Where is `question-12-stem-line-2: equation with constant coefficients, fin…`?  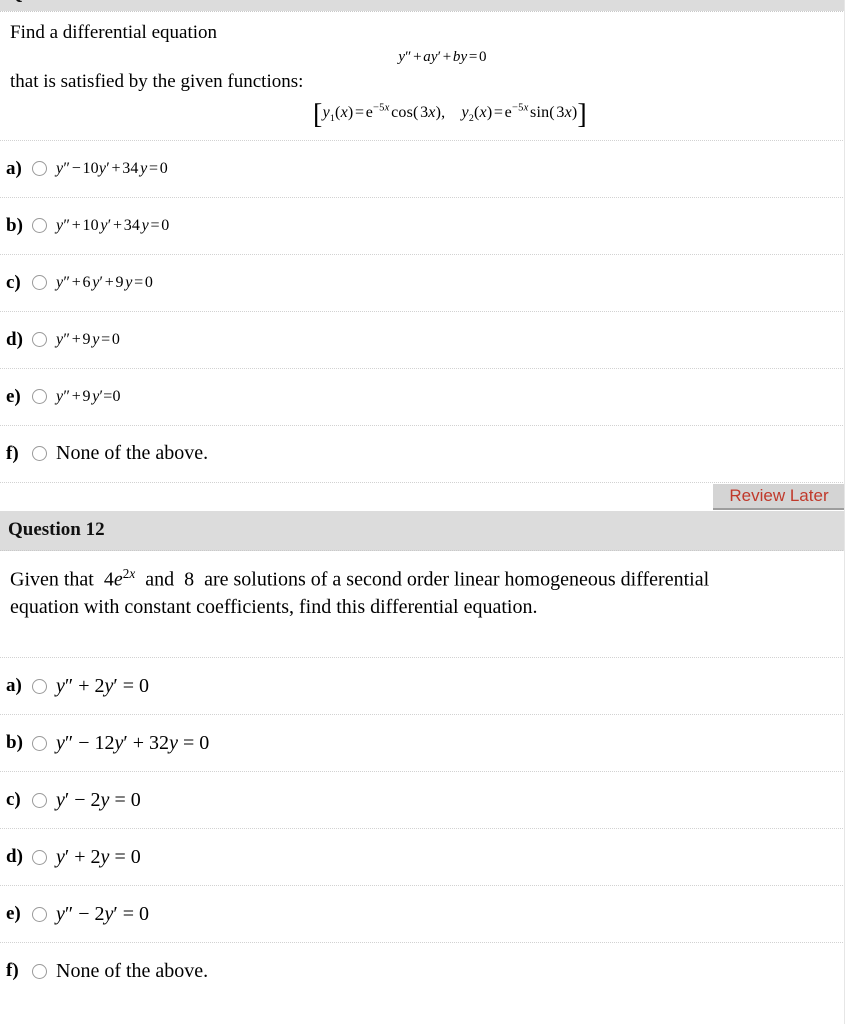 question-12-stem-line-2: equation with constant coefficients, fin… is located at coordinates (274, 607).